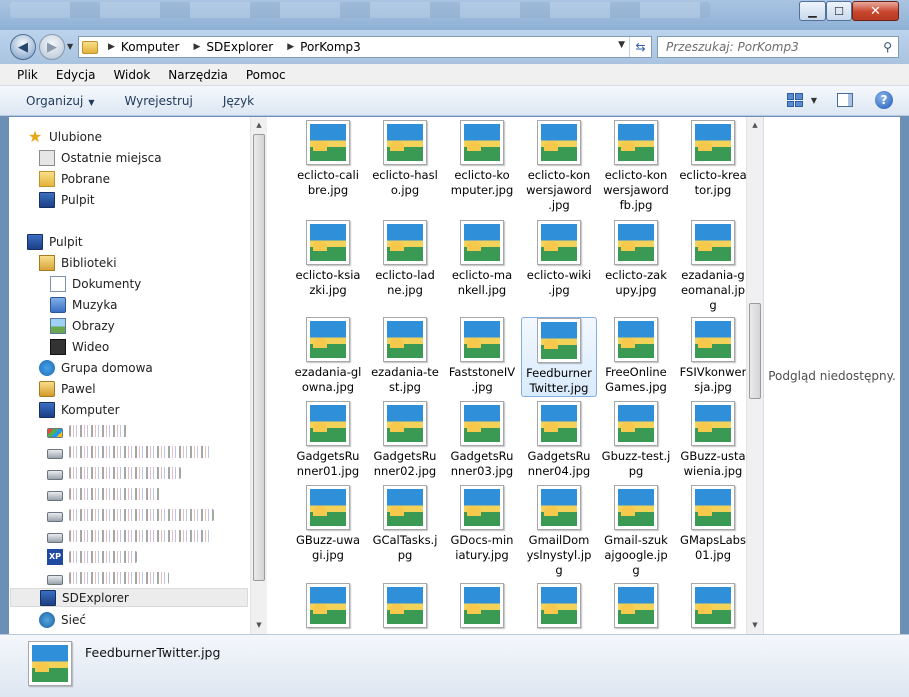 Image resolution: width=909 pixels, height=697 pixels. Describe the element at coordinates (266, 75) in the screenshot. I see `menu-help: Pomoc` at that location.